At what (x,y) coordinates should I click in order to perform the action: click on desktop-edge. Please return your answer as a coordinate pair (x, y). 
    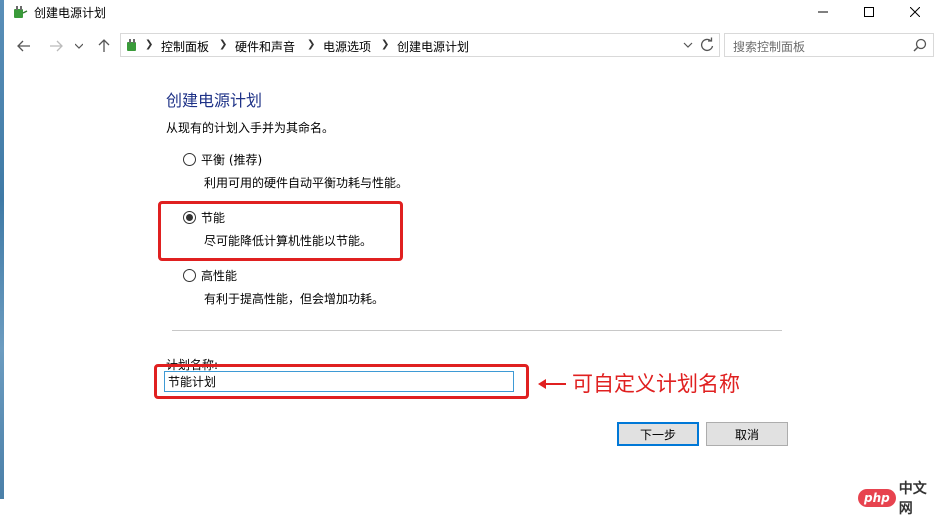
    Looking at the image, I should click on (2, 249).